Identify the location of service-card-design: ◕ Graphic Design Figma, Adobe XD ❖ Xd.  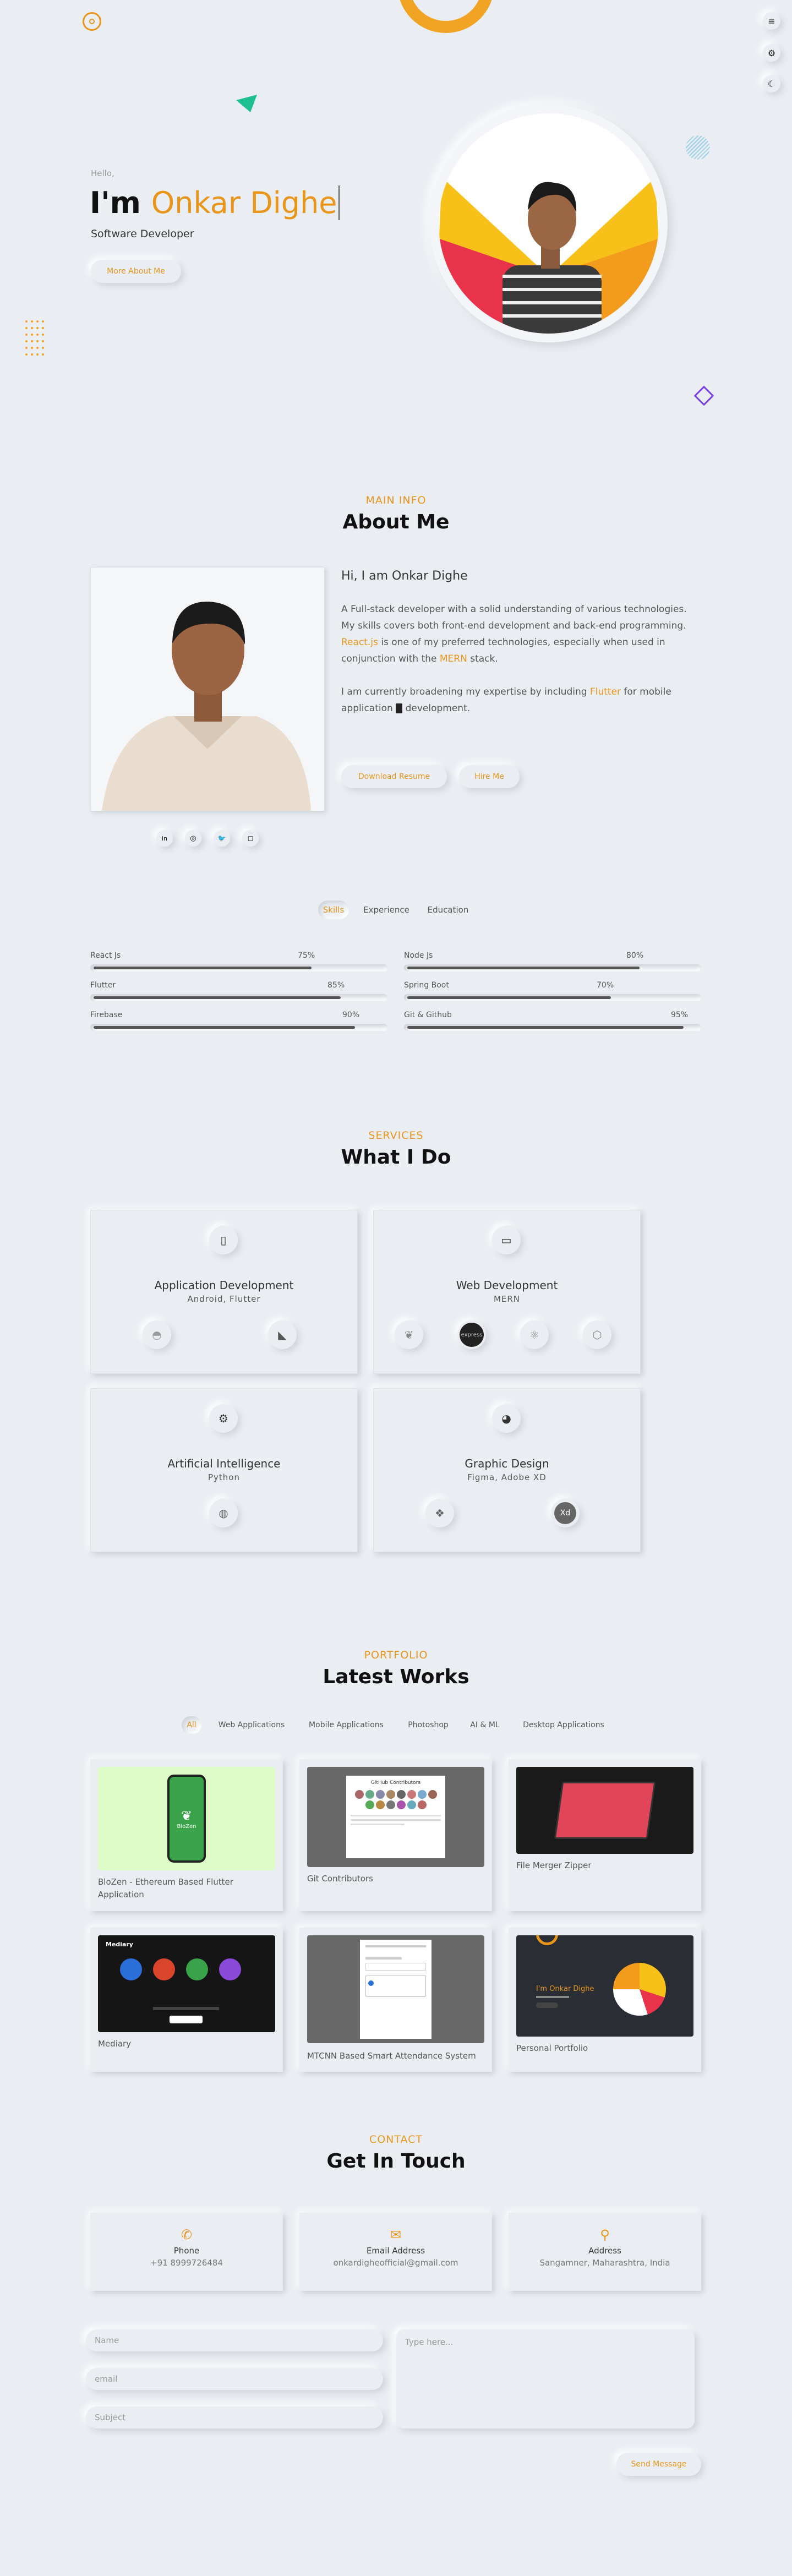
(507, 1470).